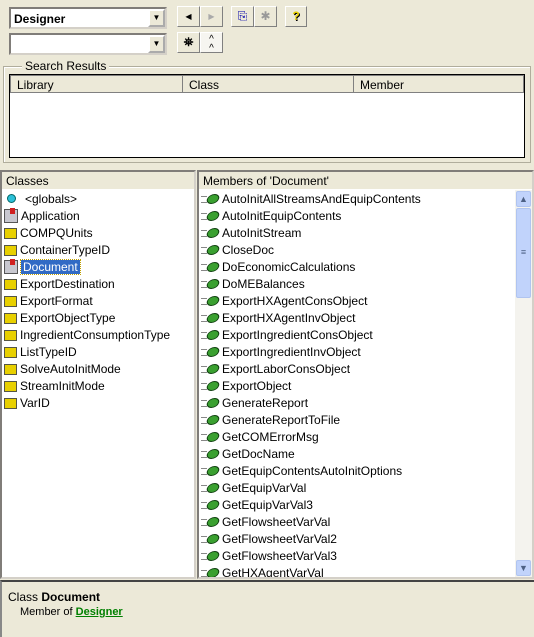 Image resolution: width=534 pixels, height=637 pixels. What do you see at coordinates (267, 608) in the screenshot?
I see `details-pane: Class Document Member of Designer` at bounding box center [267, 608].